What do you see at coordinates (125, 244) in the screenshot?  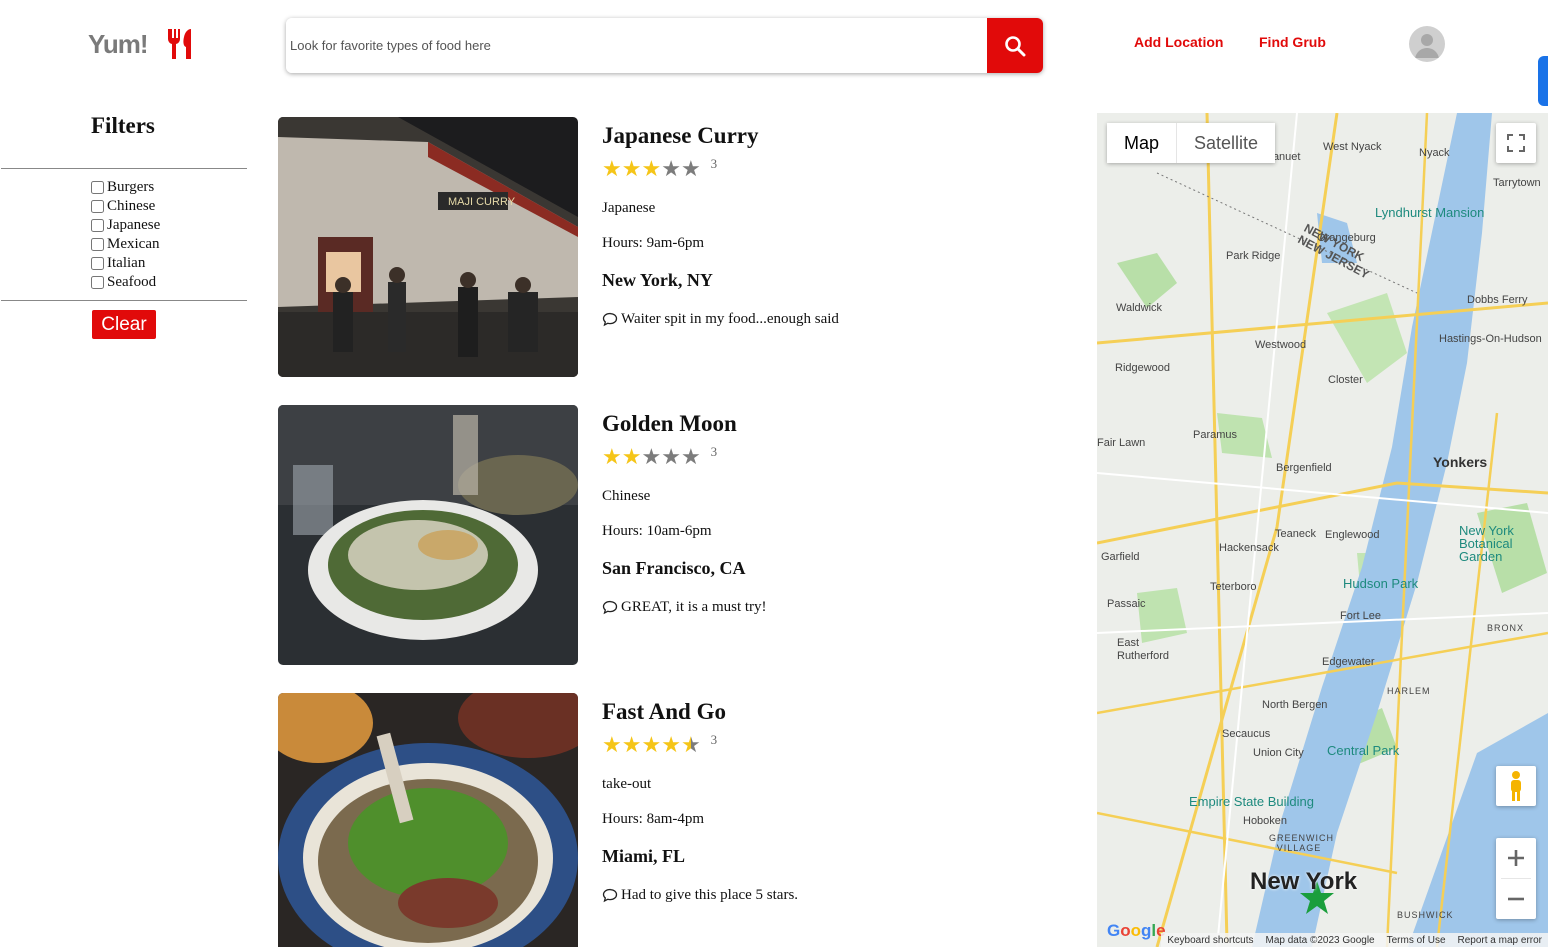 I see `filter-option-mexican: Mexican` at bounding box center [125, 244].